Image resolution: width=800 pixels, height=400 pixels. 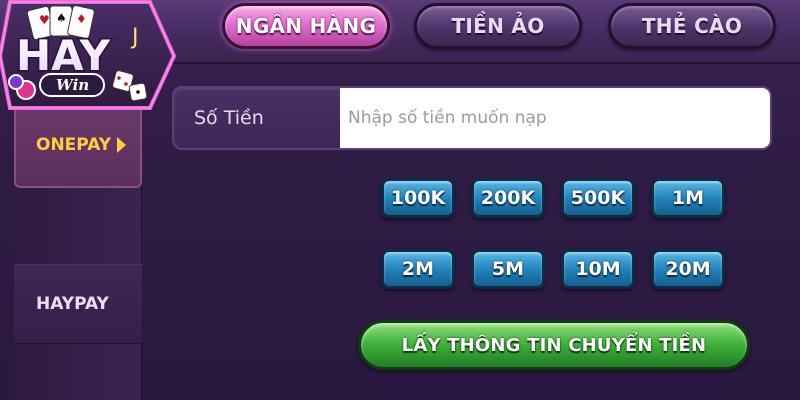 I want to click on sidebar-item-label: HAYPAY, so click(x=72, y=304).